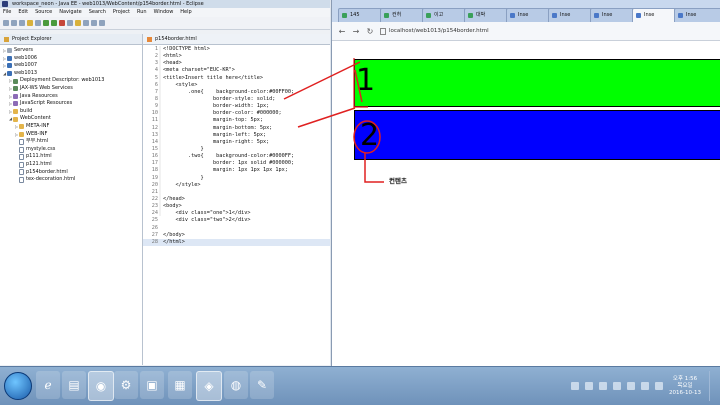 This screenshot has width=720, height=405. Describe the element at coordinates (174, 234) in the screenshot. I see `code-text: </body>` at that location.